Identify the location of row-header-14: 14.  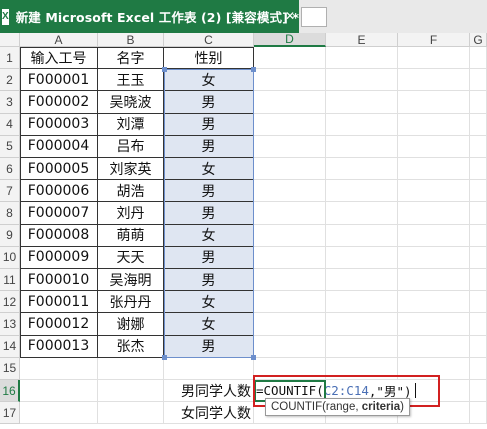
(10, 346).